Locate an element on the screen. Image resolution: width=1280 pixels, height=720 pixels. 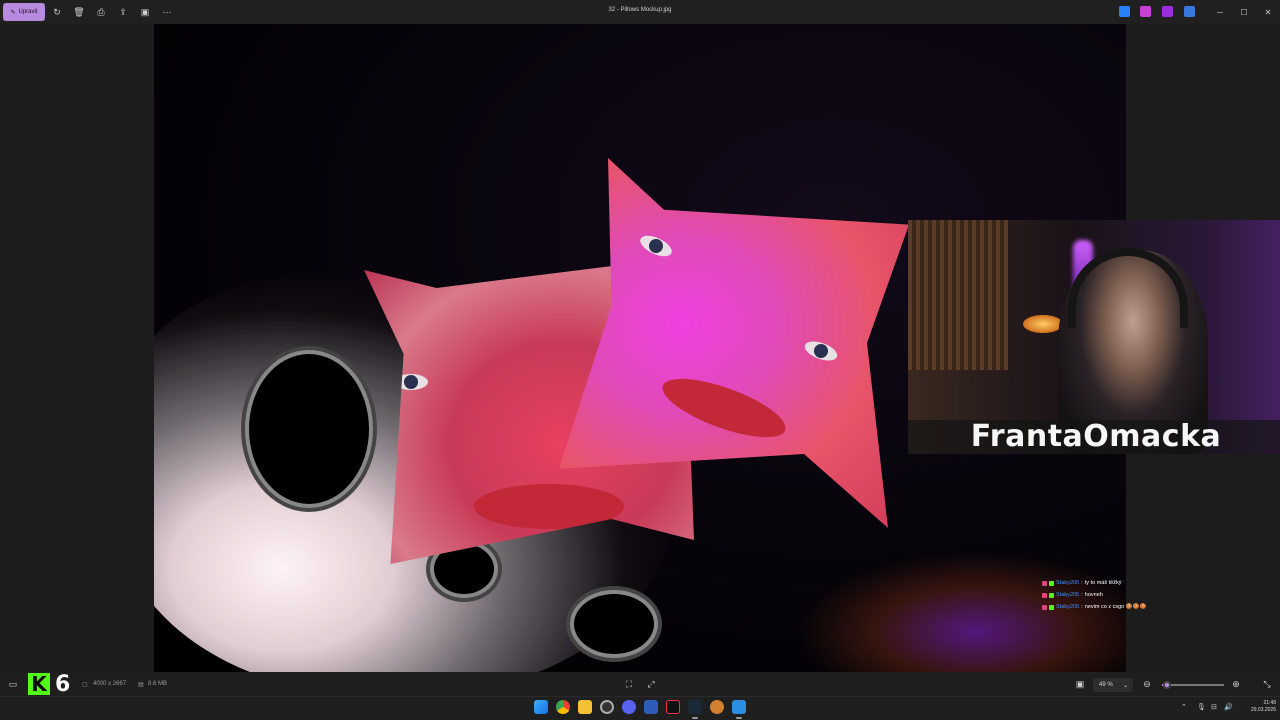
network-icon: ⊟ is located at coordinates (1214, 707).